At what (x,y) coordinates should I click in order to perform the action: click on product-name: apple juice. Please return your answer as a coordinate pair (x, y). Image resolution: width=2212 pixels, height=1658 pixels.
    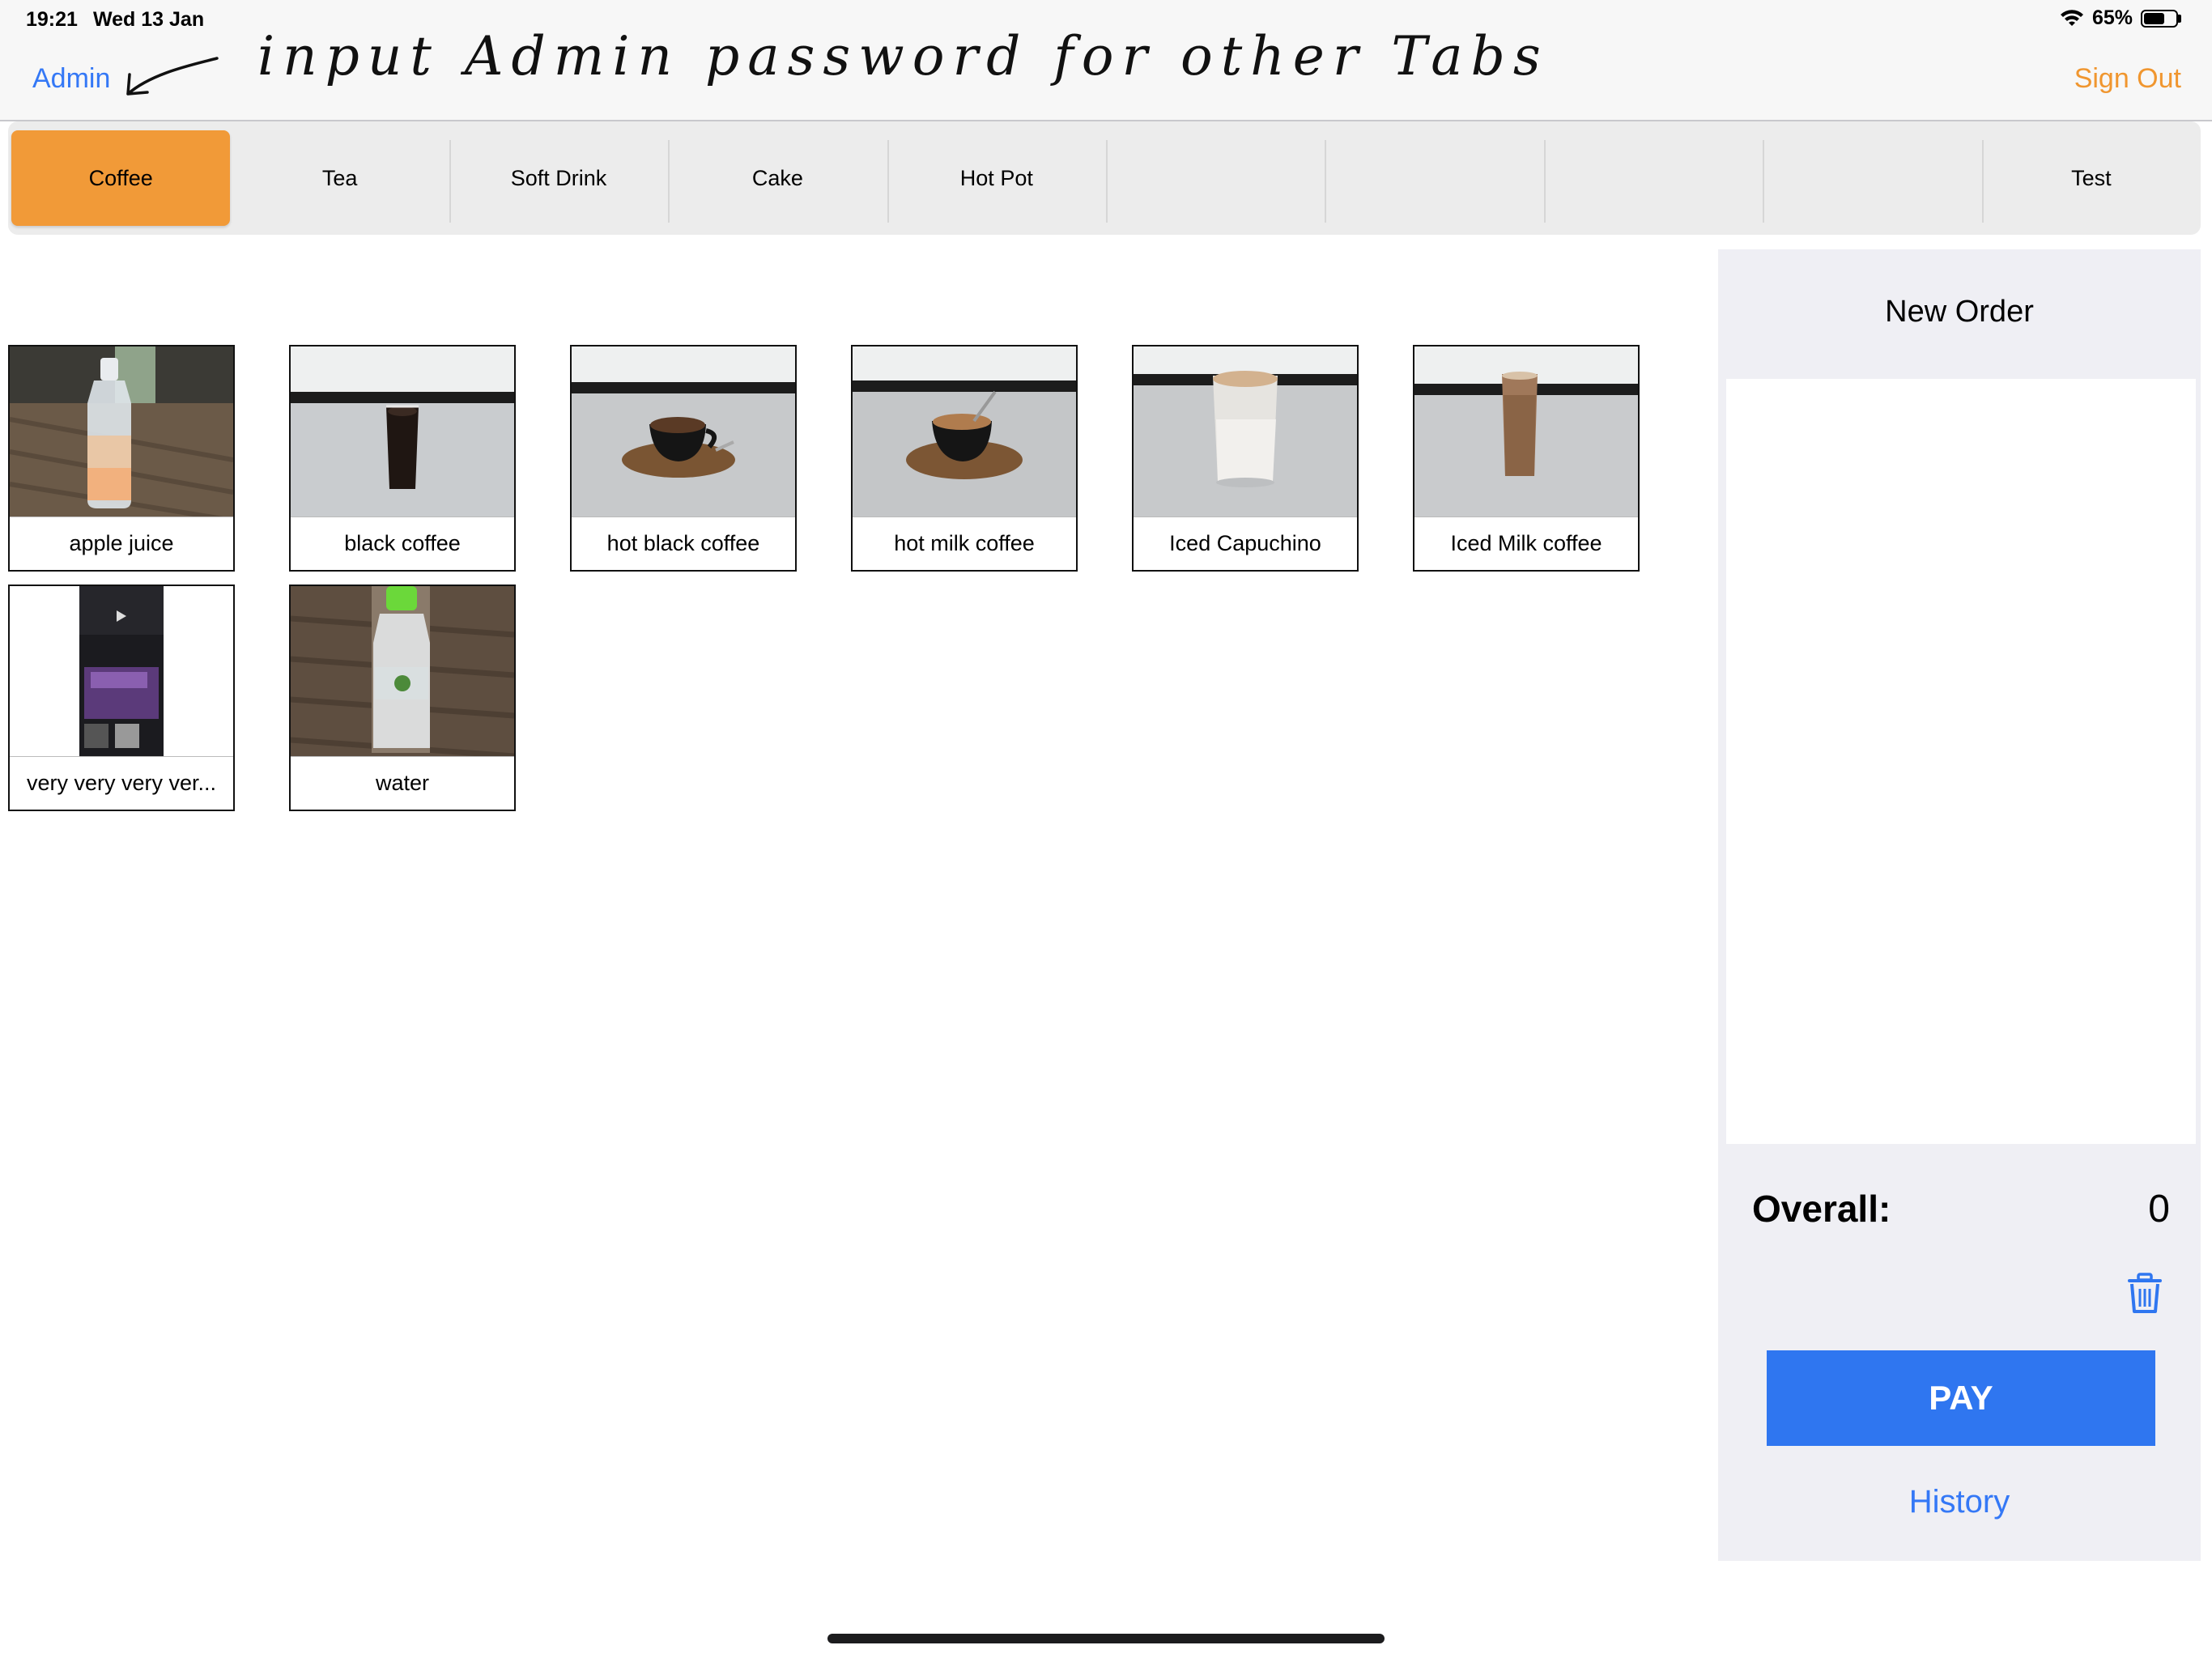
    Looking at the image, I should click on (122, 543).